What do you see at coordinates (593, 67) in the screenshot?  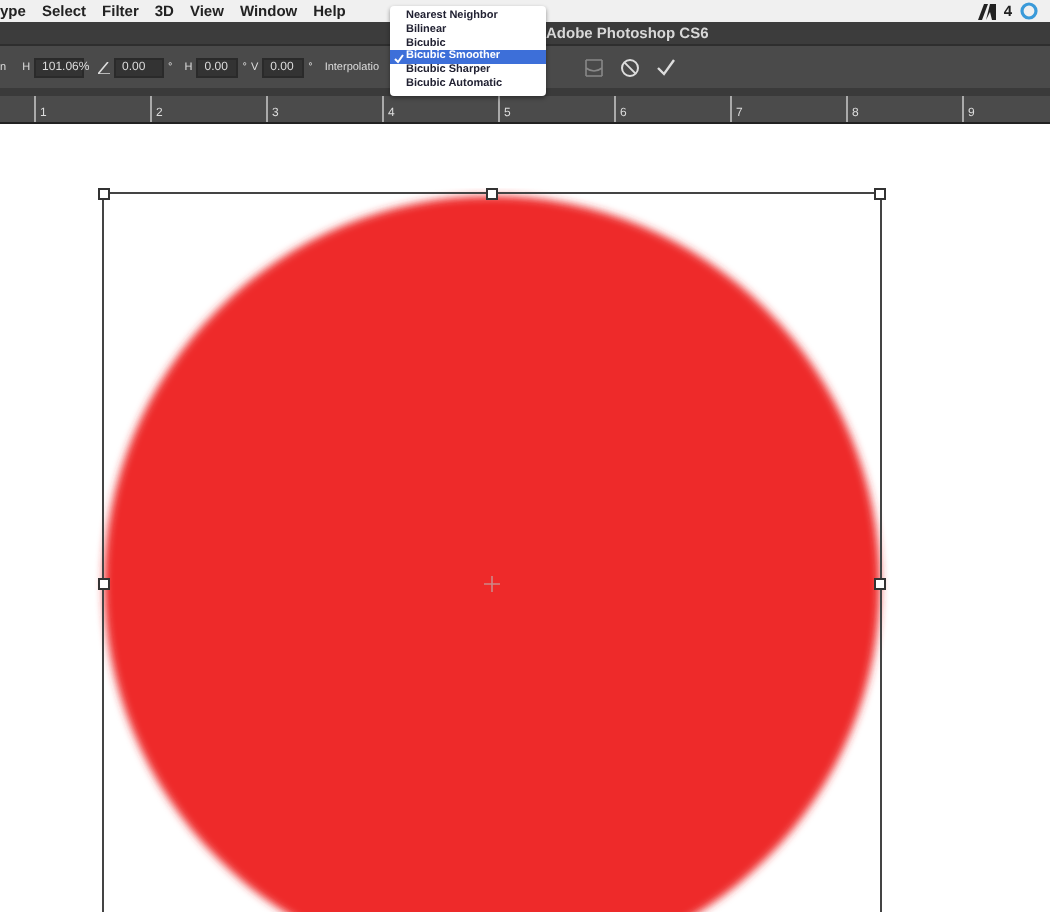 I see `warp-icon` at bounding box center [593, 67].